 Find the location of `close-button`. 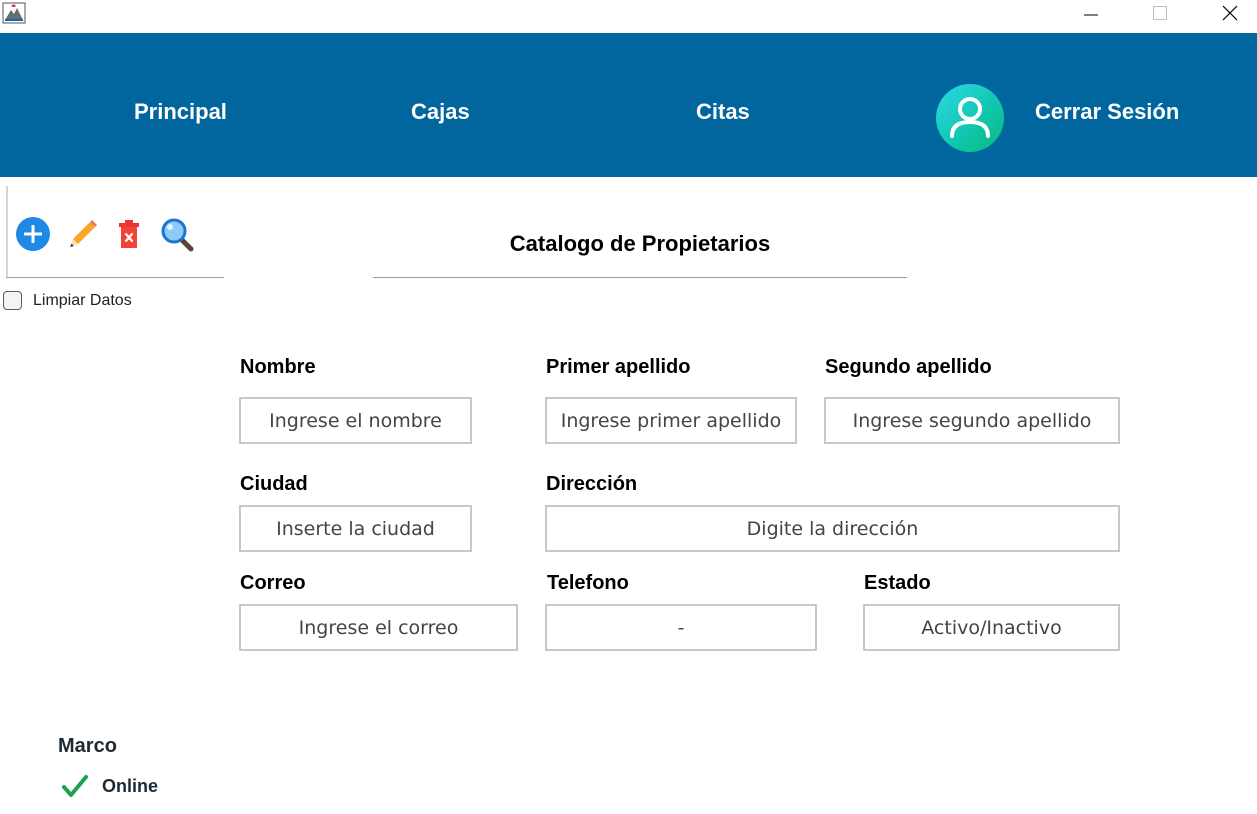

close-button is located at coordinates (1230, 13).